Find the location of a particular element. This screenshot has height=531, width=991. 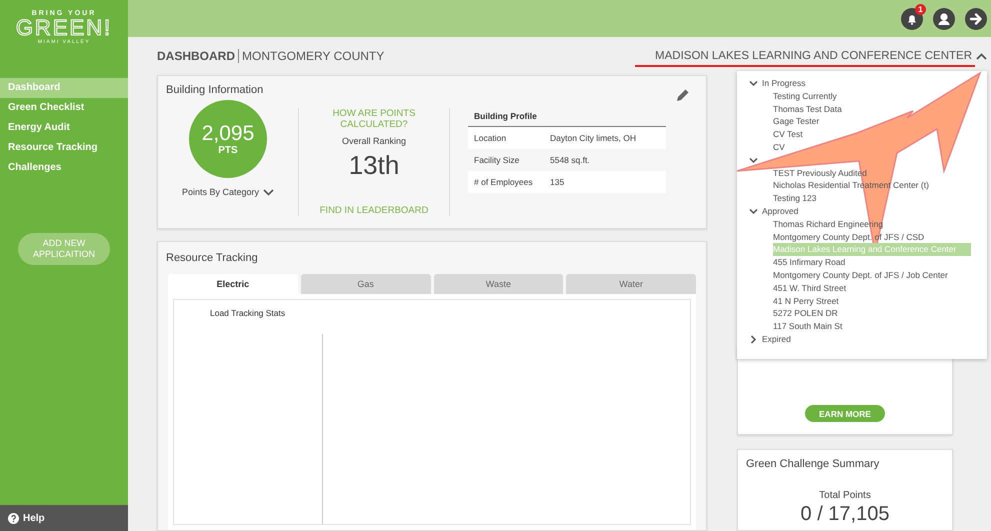

card-title: Green Challenge Summary is located at coordinates (813, 464).